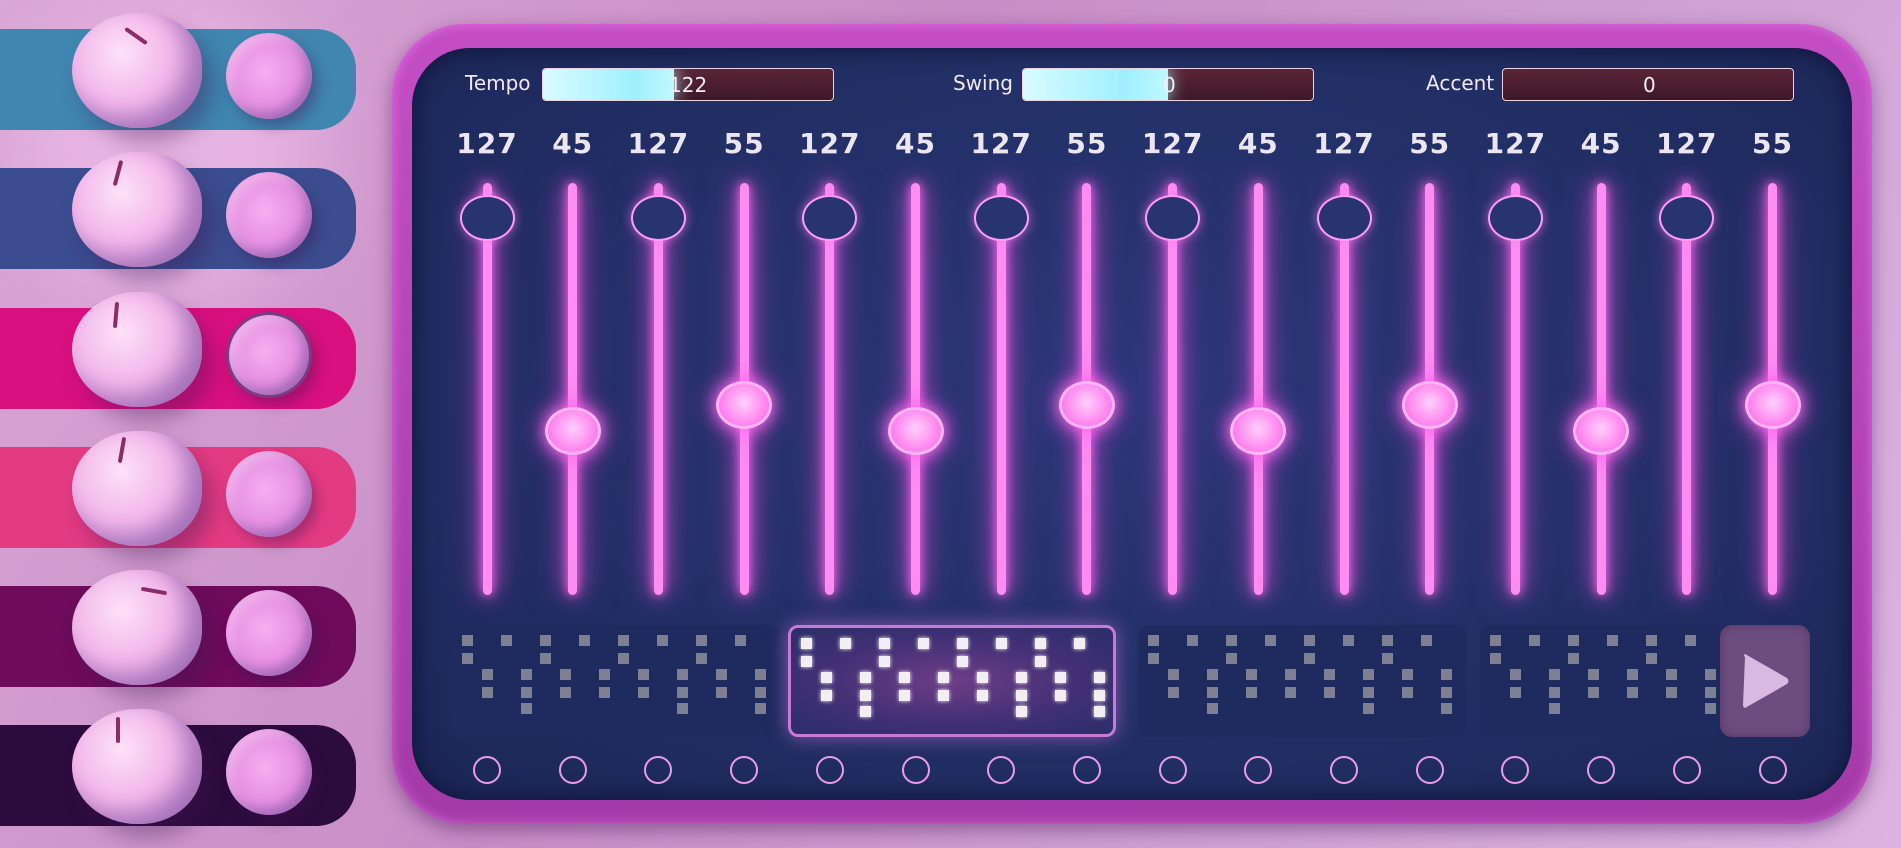  Describe the element at coordinates (1173, 389) in the screenshot. I see `step-9-slider` at that location.